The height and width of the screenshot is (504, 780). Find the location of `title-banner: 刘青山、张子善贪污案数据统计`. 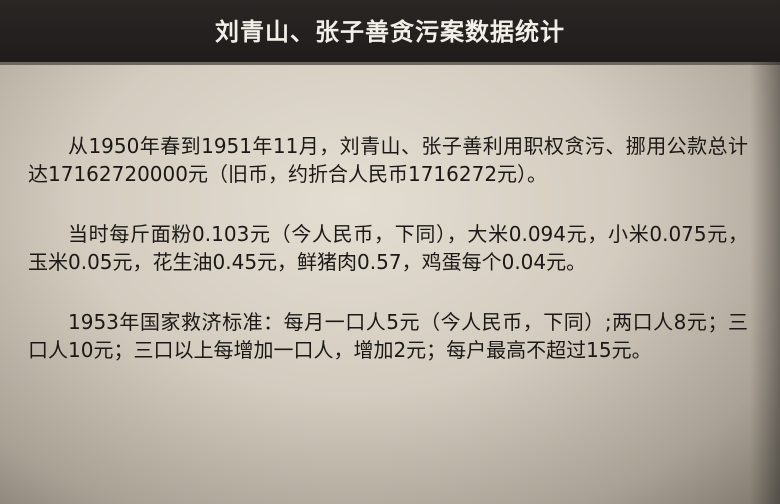

title-banner: 刘青山、张子善贪污案数据统计 is located at coordinates (390, 31).